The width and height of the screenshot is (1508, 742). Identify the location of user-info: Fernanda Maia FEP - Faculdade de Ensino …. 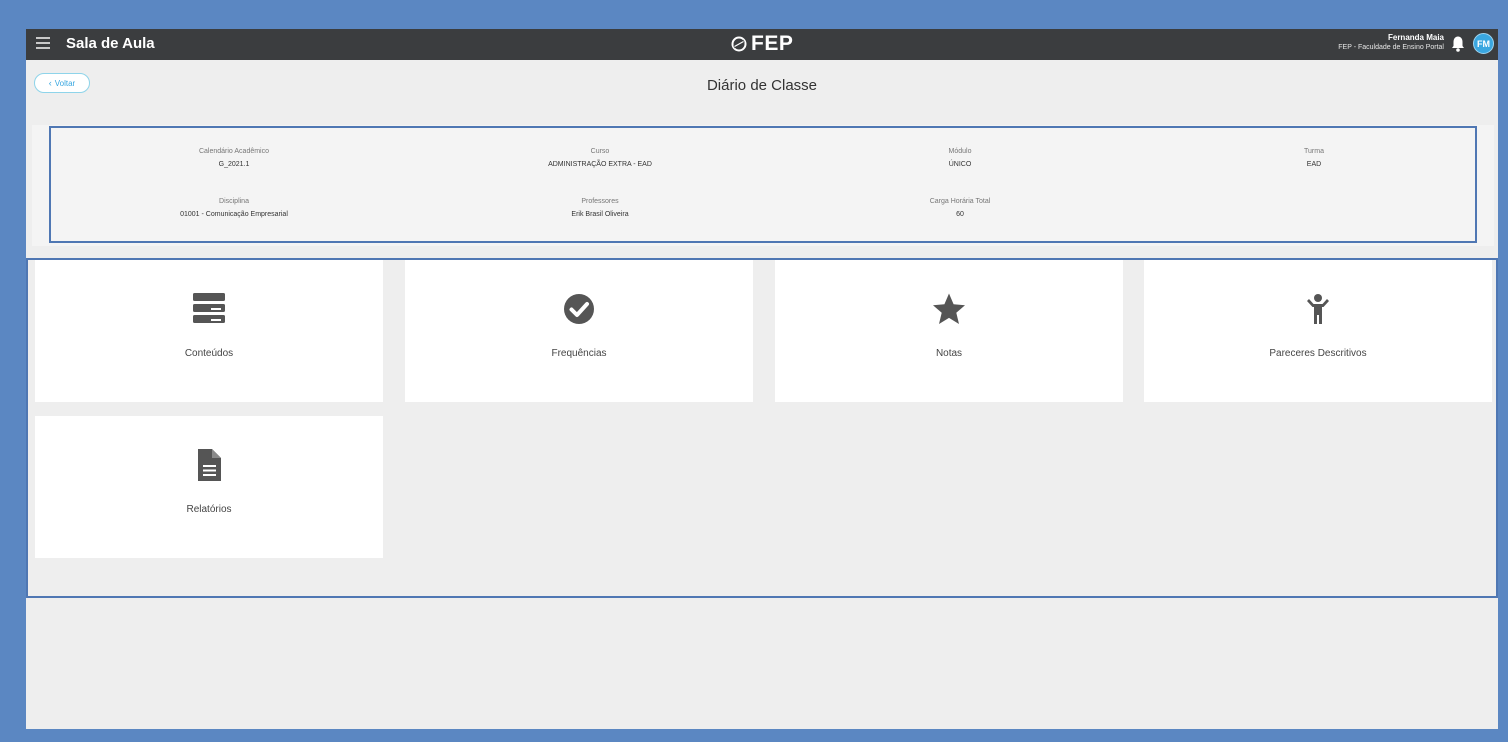
(1391, 43).